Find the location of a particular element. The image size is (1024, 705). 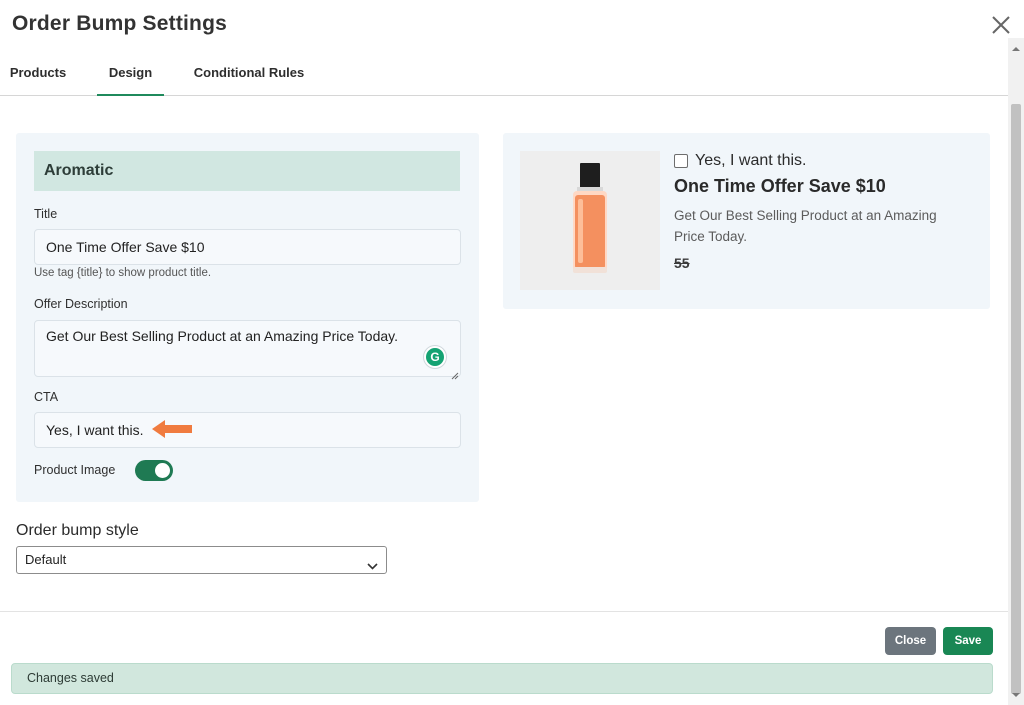

scrollbar is located at coordinates (1016, 371).